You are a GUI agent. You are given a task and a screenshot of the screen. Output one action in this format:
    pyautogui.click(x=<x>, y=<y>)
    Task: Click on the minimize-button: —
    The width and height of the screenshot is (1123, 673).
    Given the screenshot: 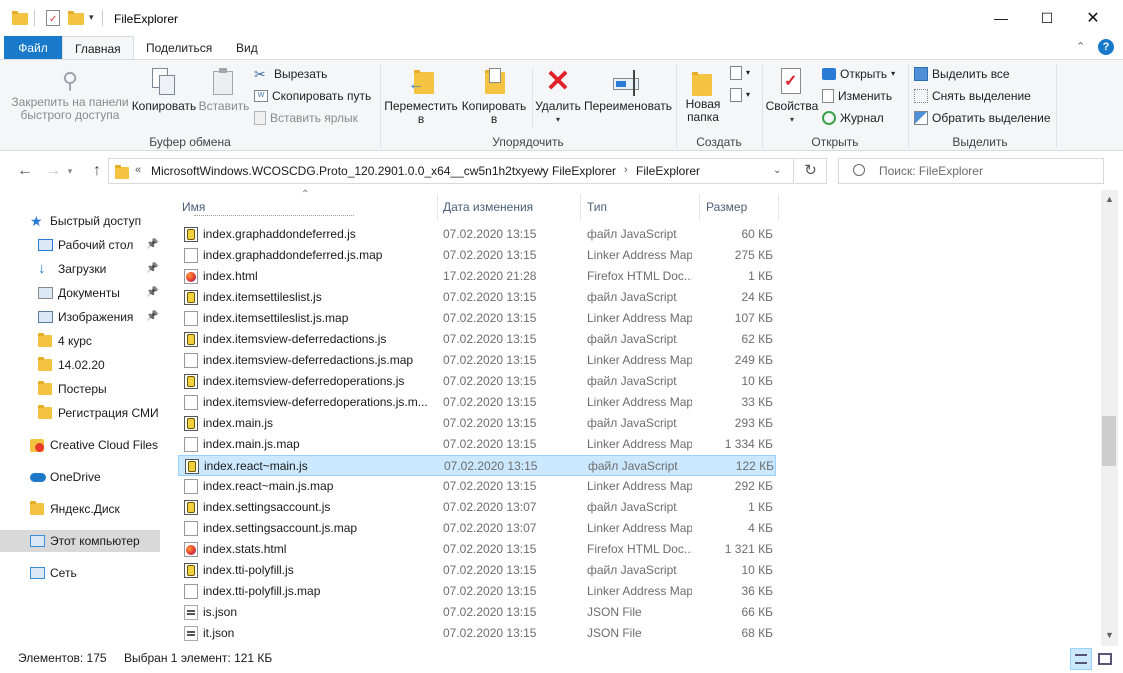 What is the action you would take?
    pyautogui.click(x=1001, y=18)
    